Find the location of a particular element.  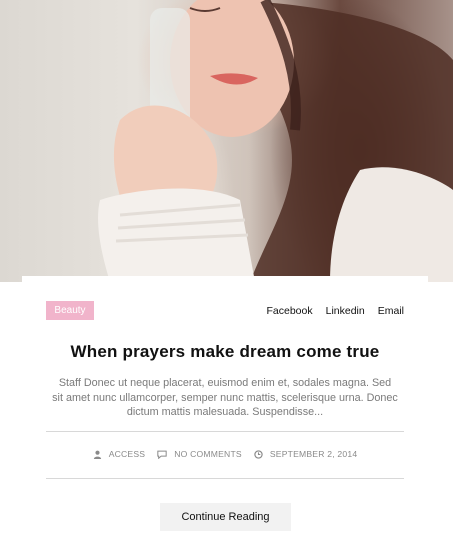

share-email-link: Email is located at coordinates (391, 311).